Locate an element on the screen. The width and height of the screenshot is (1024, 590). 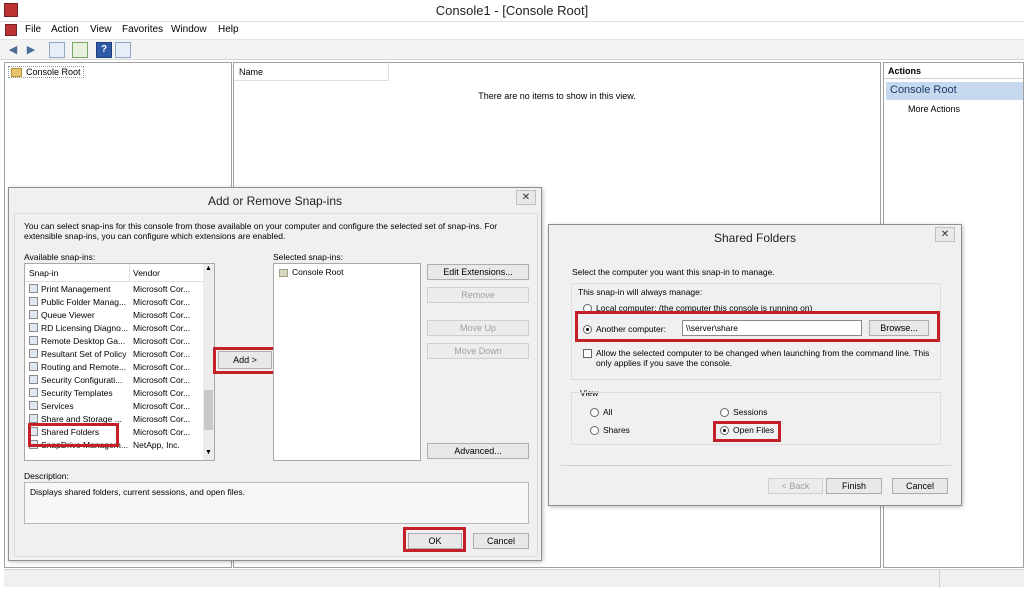
status-bar is located at coordinates (514, 578).